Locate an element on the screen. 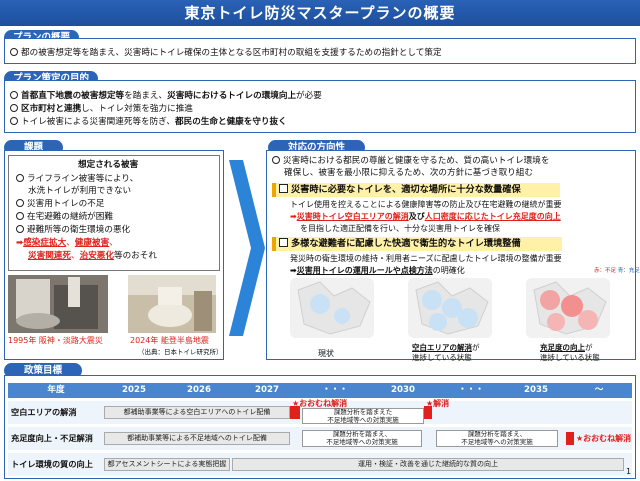  purpose-line1-b: を踏まえ、 is located at coordinates (146, 96).